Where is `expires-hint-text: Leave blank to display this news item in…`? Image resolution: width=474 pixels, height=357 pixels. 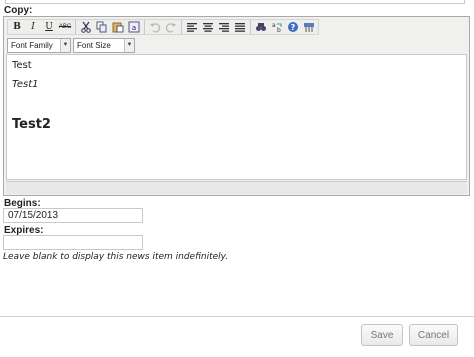
expires-hint-text: Leave blank to display this news item in… is located at coordinates (116, 257).